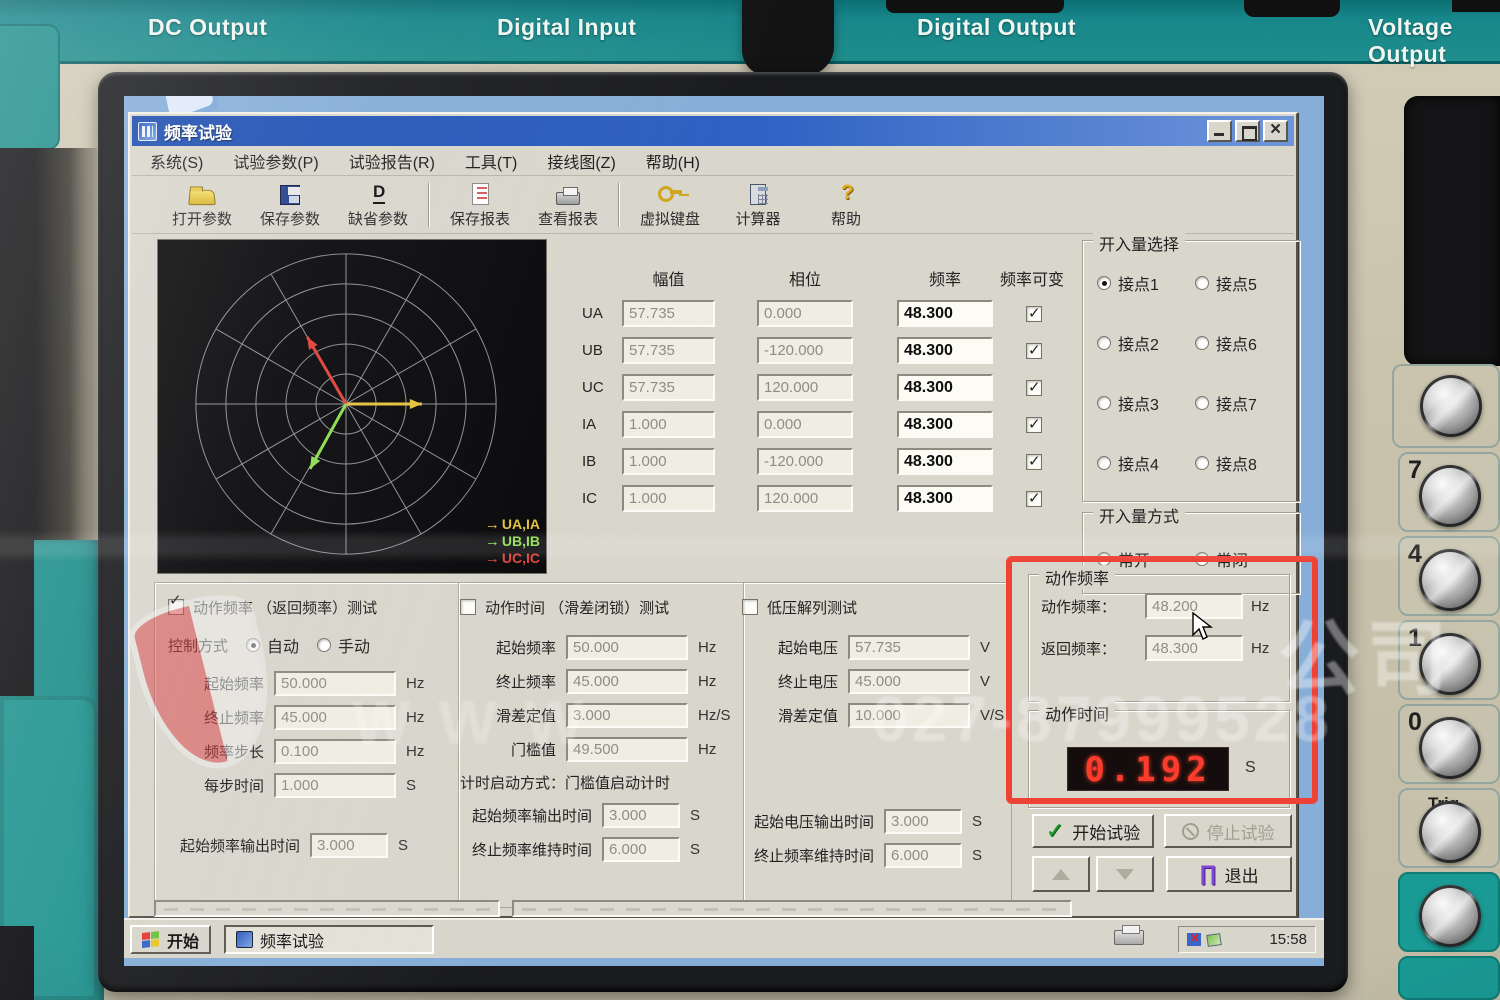 The width and height of the screenshot is (1500, 1000). I want to click on phase-field-UA: 0.000, so click(805, 313).